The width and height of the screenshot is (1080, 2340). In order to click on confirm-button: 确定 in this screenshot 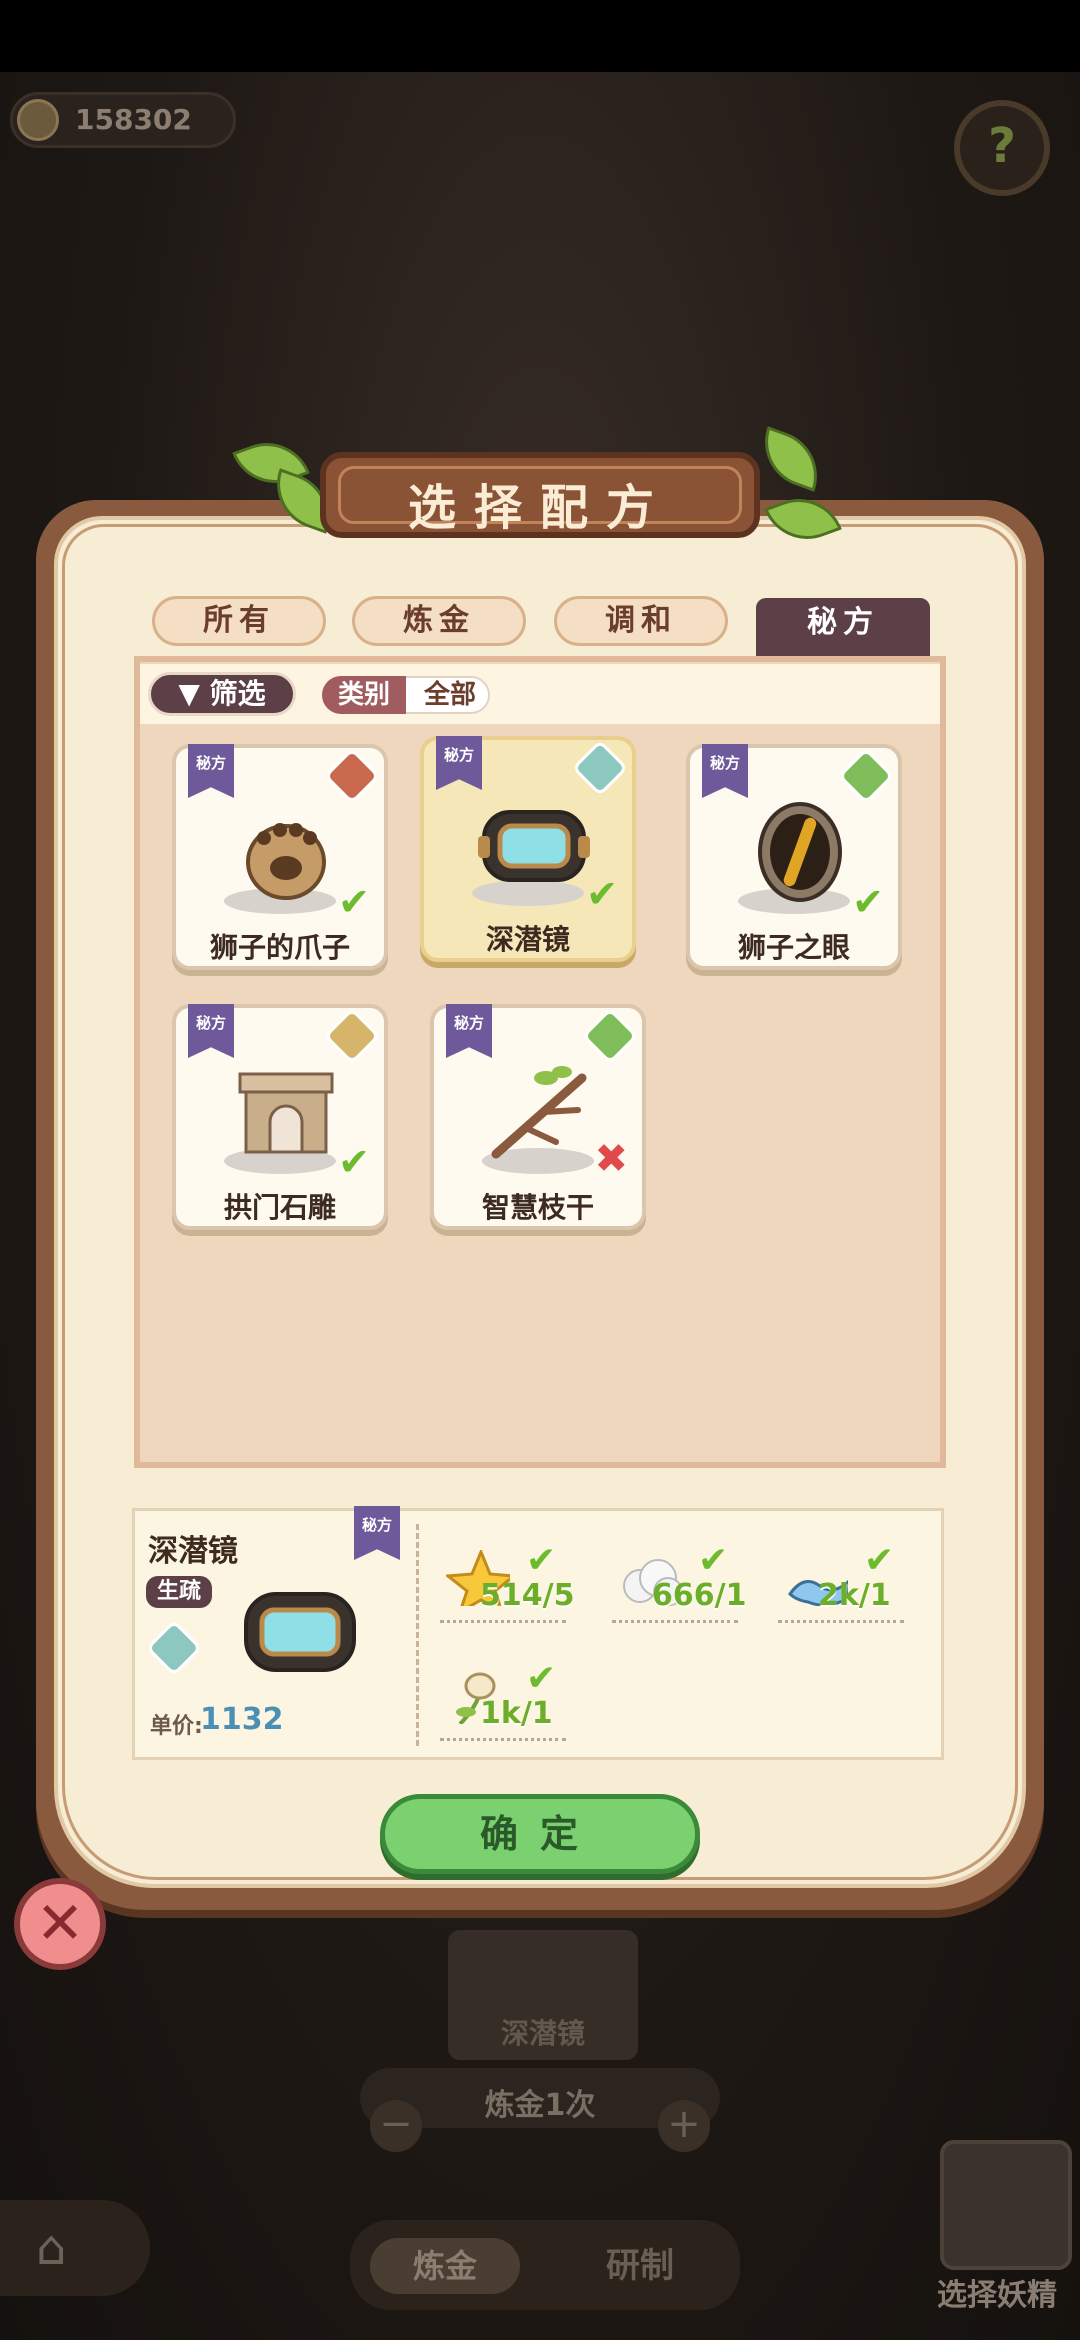, I will do `click(540, 1834)`.